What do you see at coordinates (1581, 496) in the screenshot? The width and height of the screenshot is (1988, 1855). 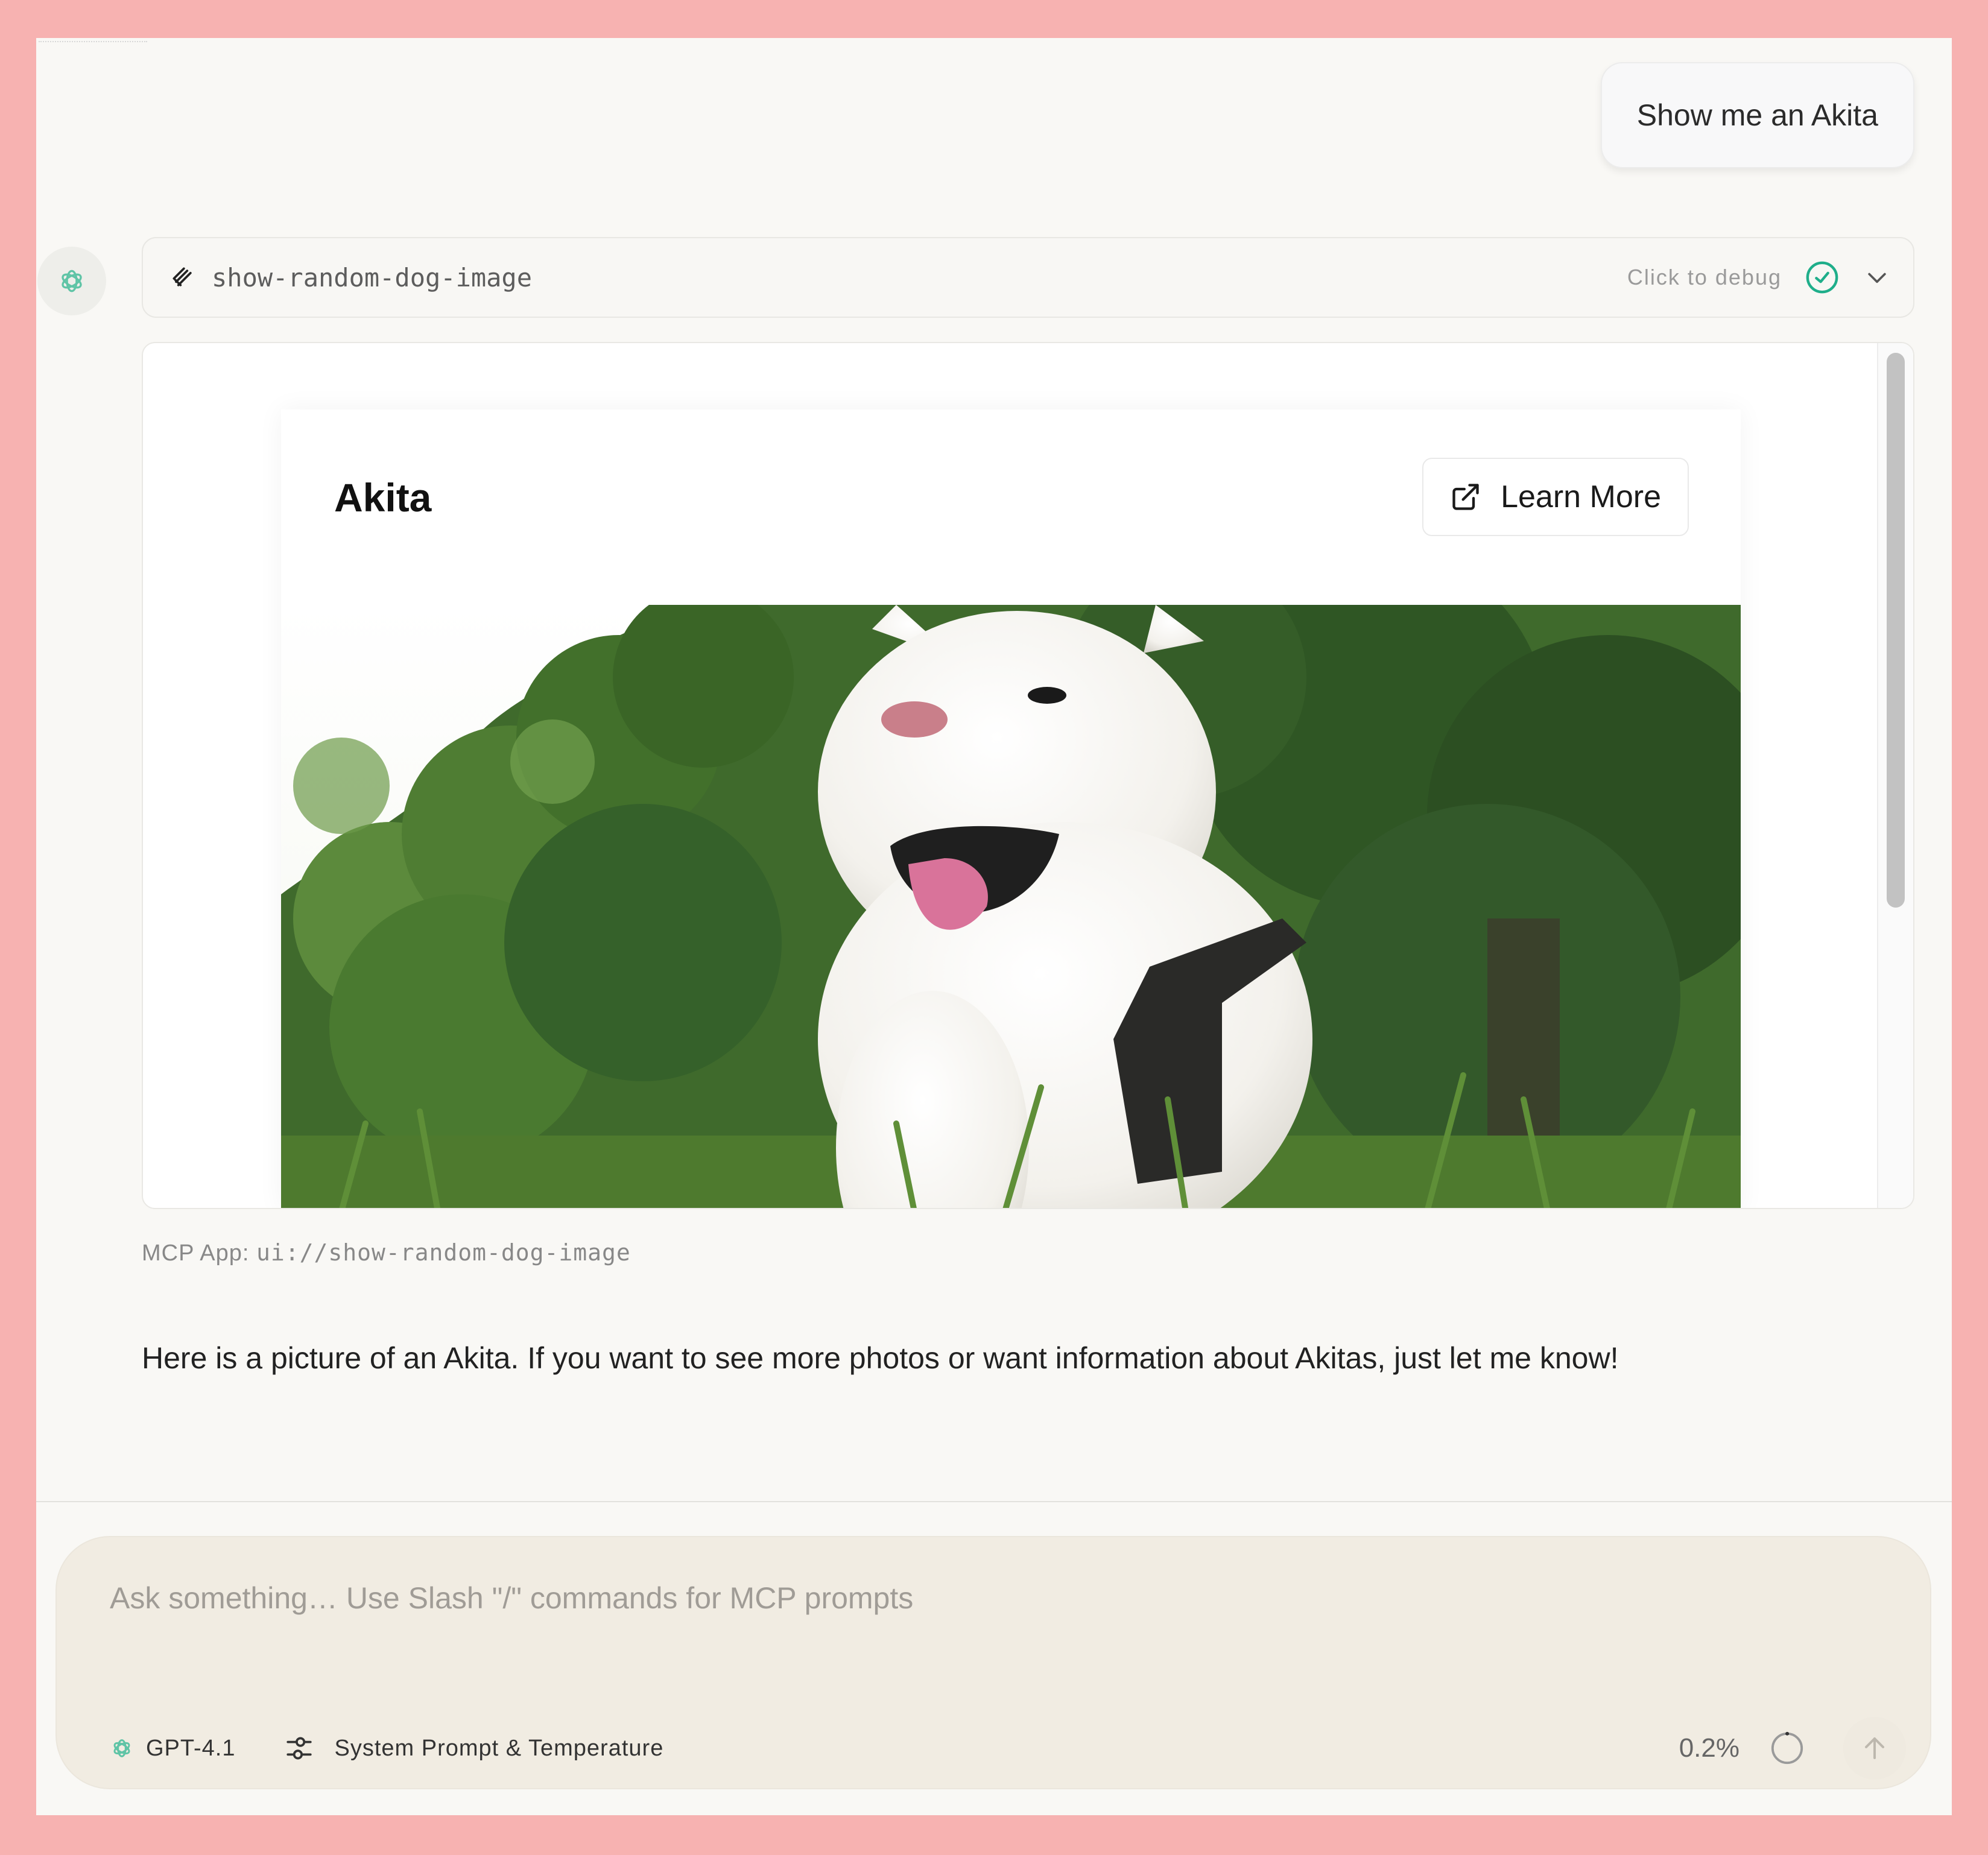 I see `learn-more-label: Learn More` at bounding box center [1581, 496].